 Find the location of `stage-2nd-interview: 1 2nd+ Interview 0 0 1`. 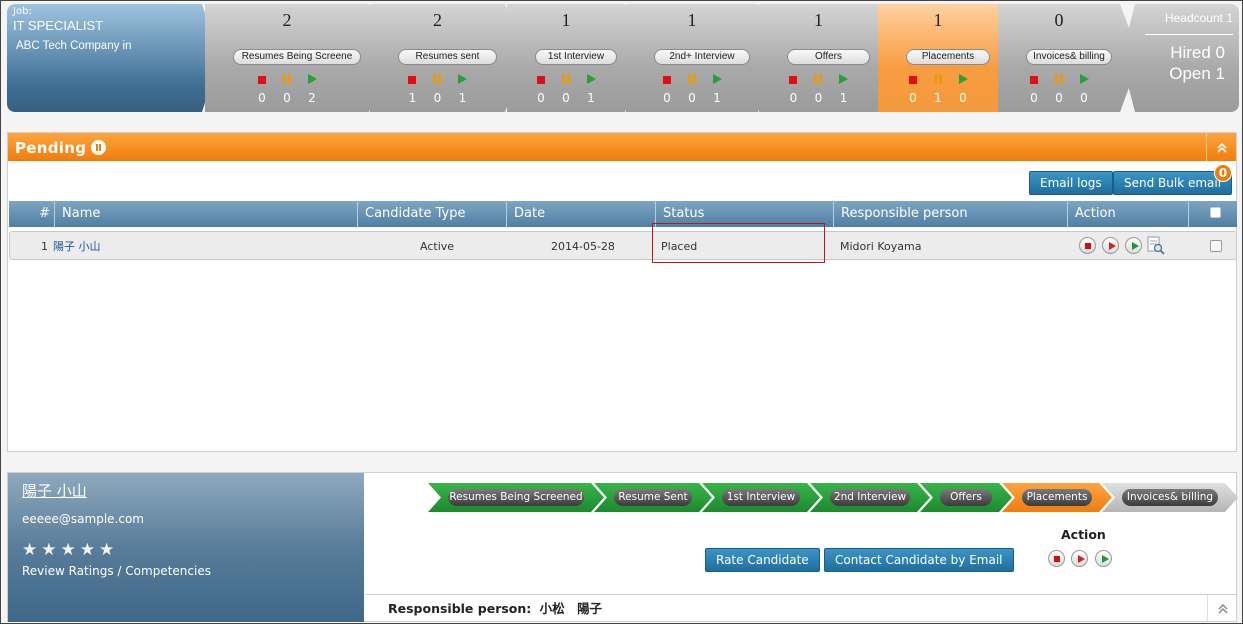

stage-2nd-interview: 1 2nd+ Interview 0 0 1 is located at coordinates (702, 58).